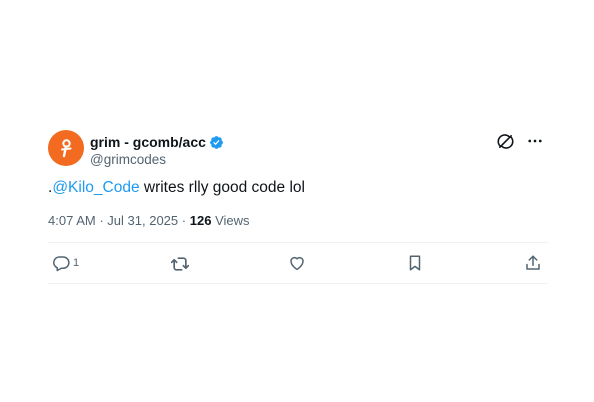 This screenshot has width=594, height=402. Describe the element at coordinates (72, 220) in the screenshot. I see `tweet-time: 4:07 AM` at that location.